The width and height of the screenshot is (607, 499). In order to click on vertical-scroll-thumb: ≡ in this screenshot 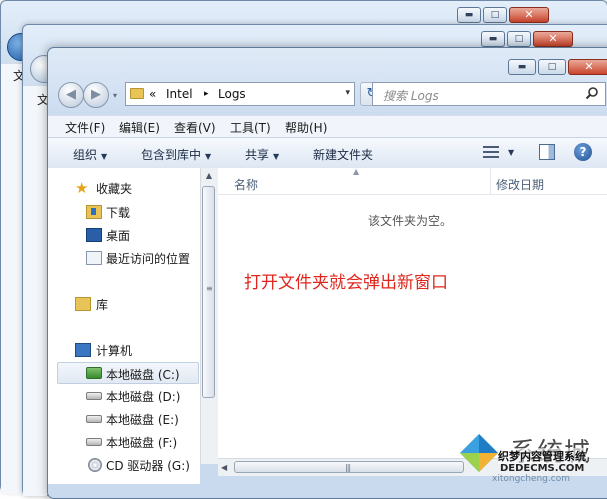, I will do `click(208, 292)`.